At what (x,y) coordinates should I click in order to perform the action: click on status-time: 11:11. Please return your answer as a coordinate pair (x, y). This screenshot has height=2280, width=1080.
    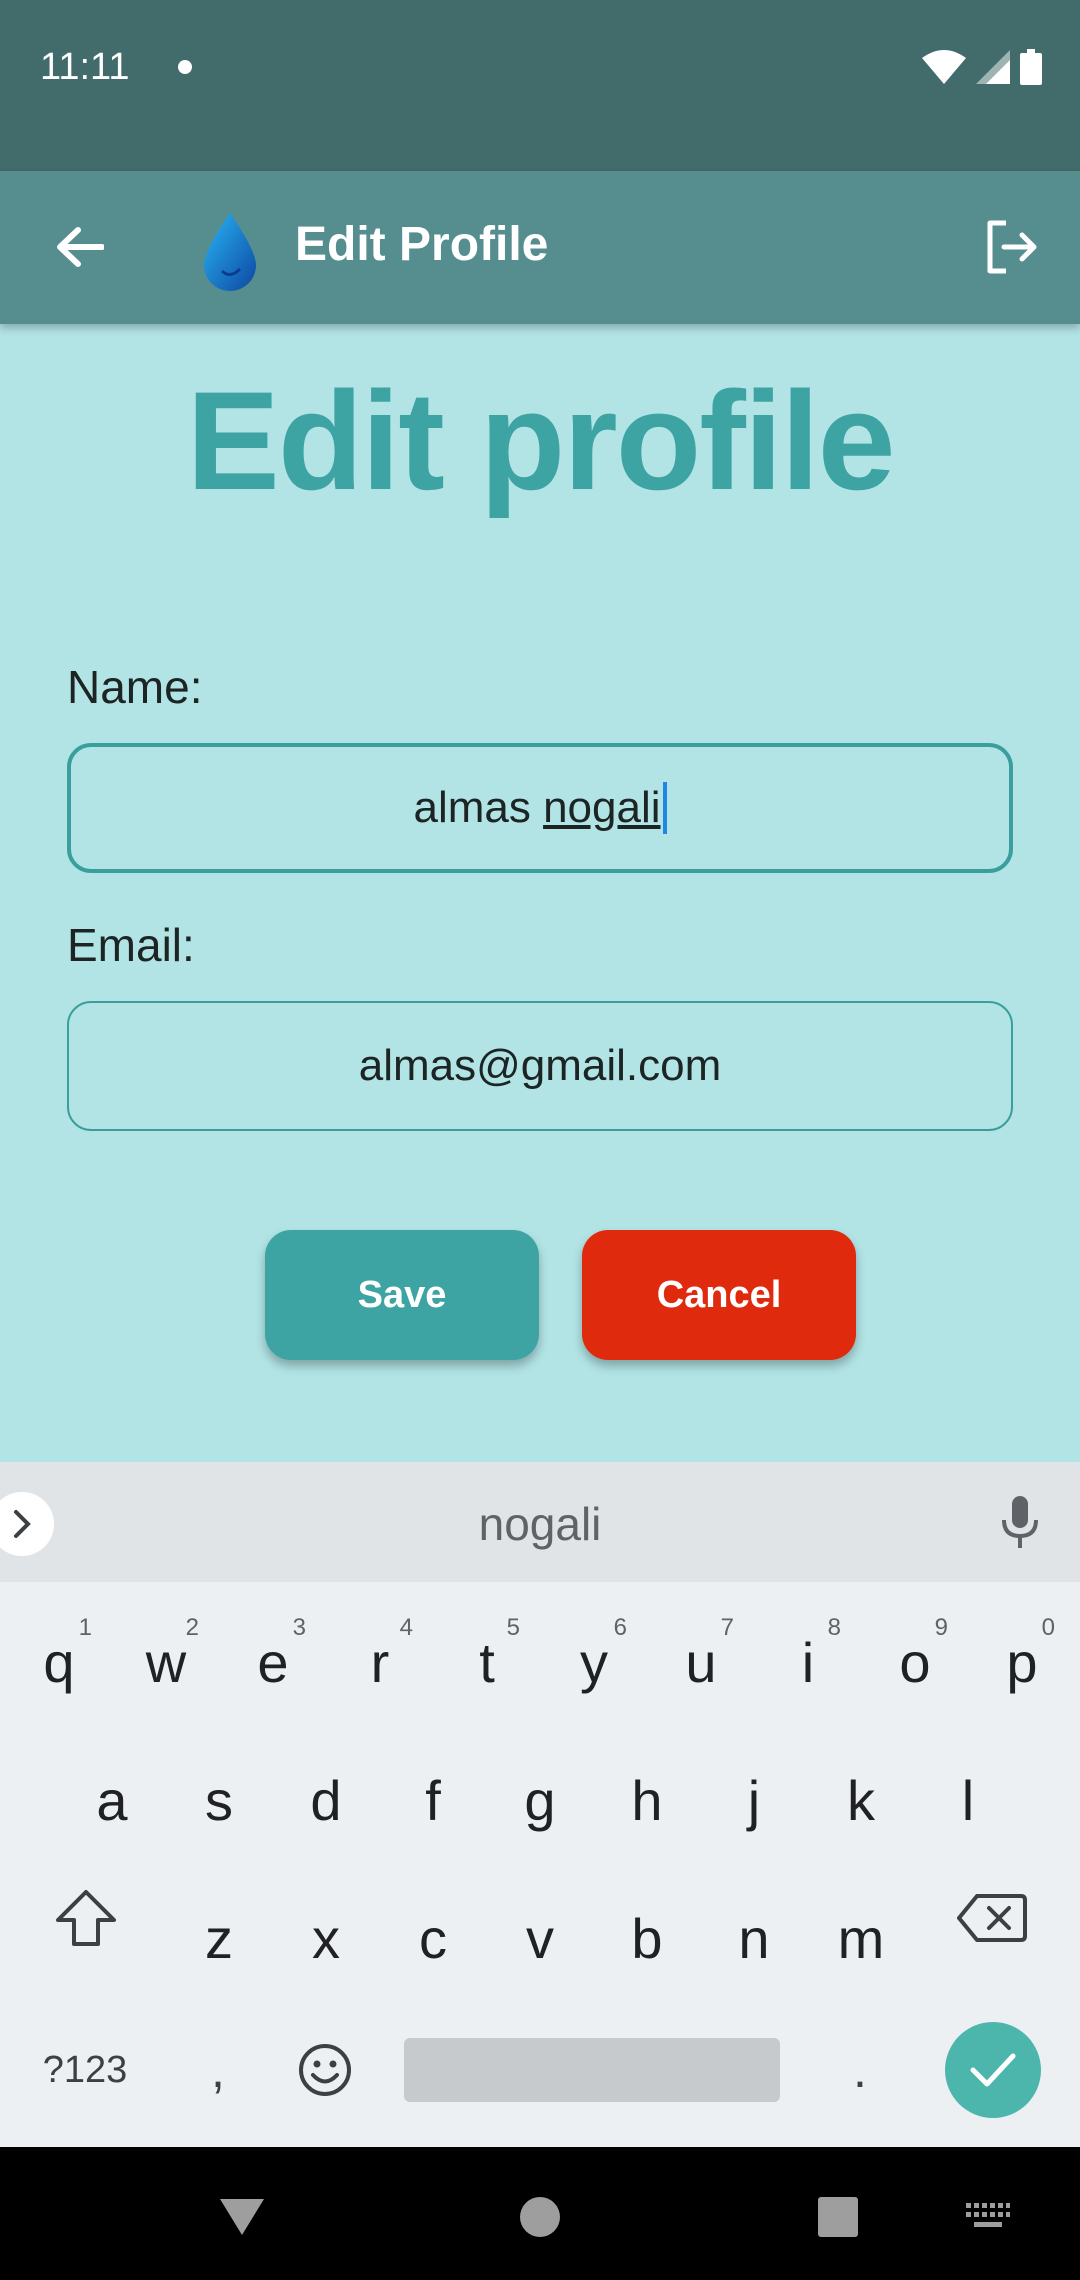
    Looking at the image, I should click on (85, 67).